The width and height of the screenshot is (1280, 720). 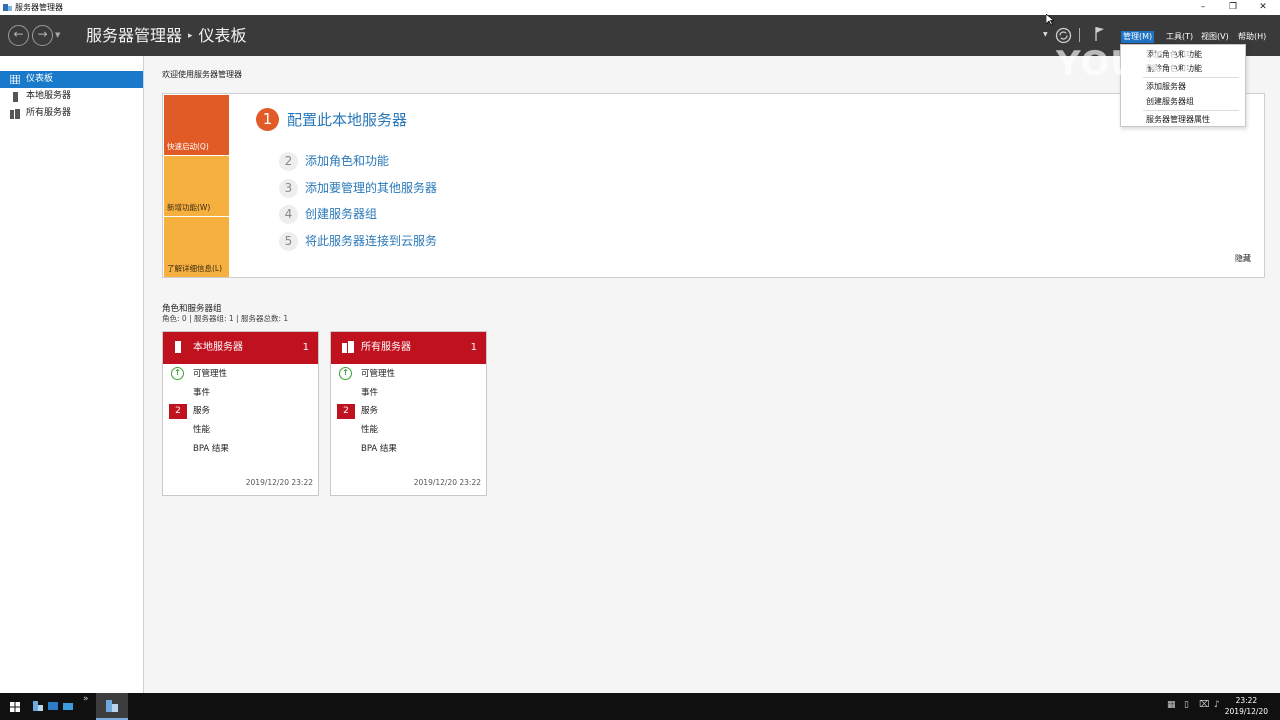 I want to click on menu-manage: 管理(M), so click(x=1138, y=37).